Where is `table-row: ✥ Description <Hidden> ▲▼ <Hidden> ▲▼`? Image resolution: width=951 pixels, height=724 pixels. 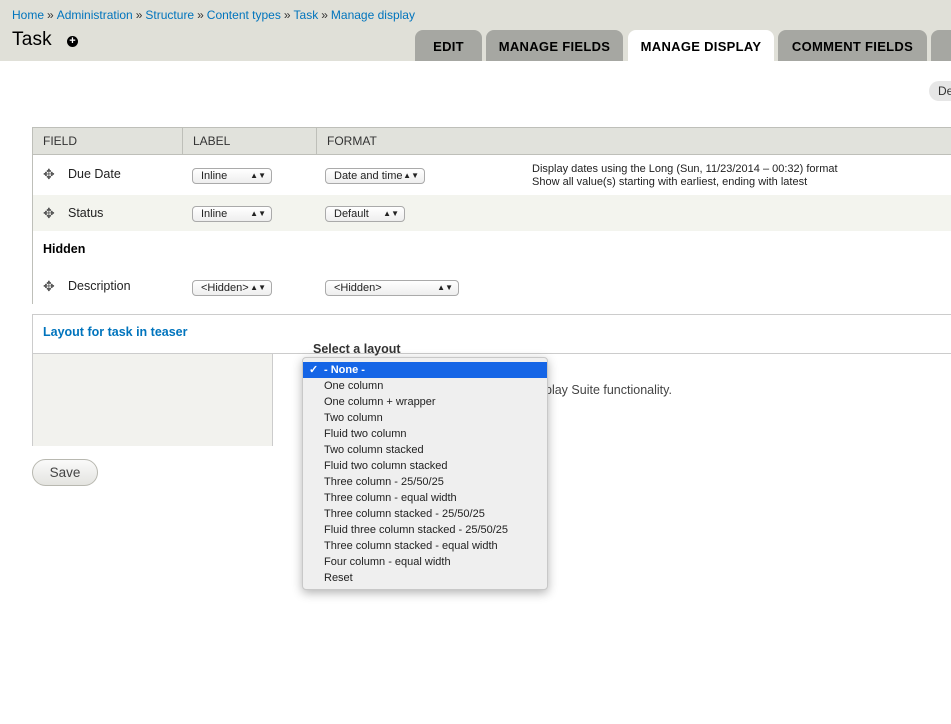 table-row: ✥ Description <Hidden> ▲▼ <Hidden> ▲▼ is located at coordinates (492, 285).